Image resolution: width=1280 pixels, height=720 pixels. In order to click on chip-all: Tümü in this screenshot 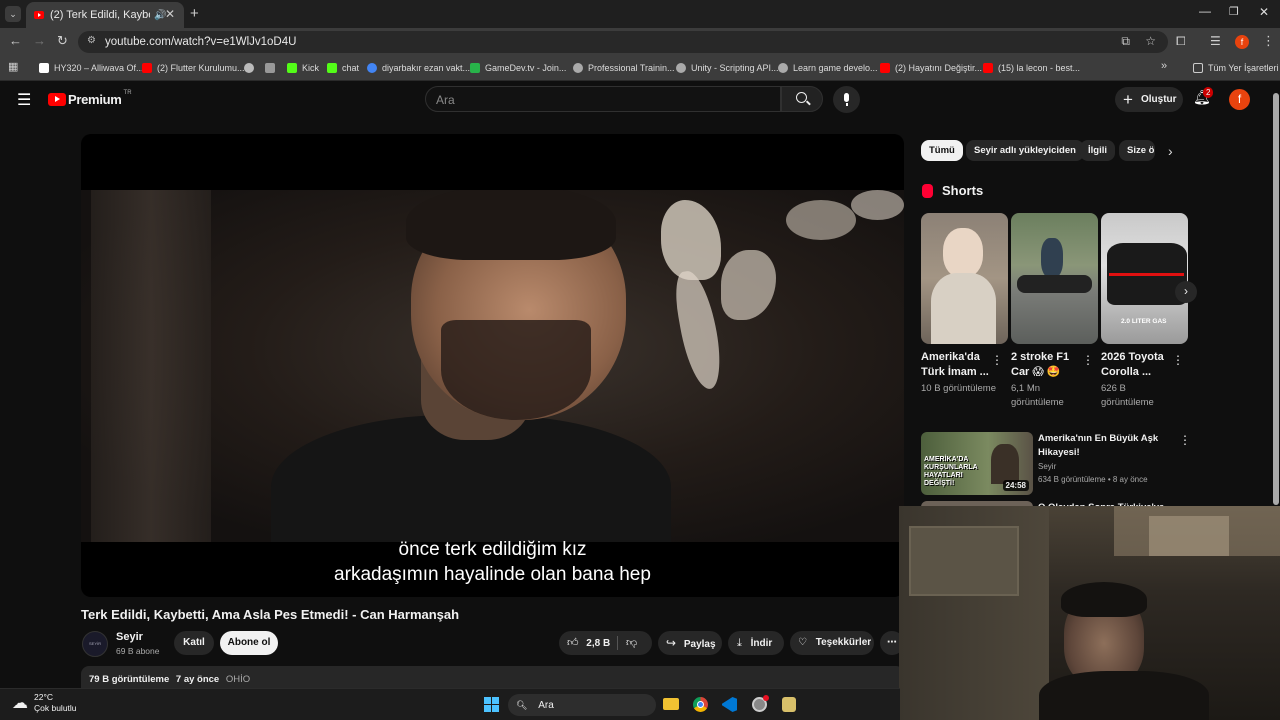, I will do `click(942, 150)`.